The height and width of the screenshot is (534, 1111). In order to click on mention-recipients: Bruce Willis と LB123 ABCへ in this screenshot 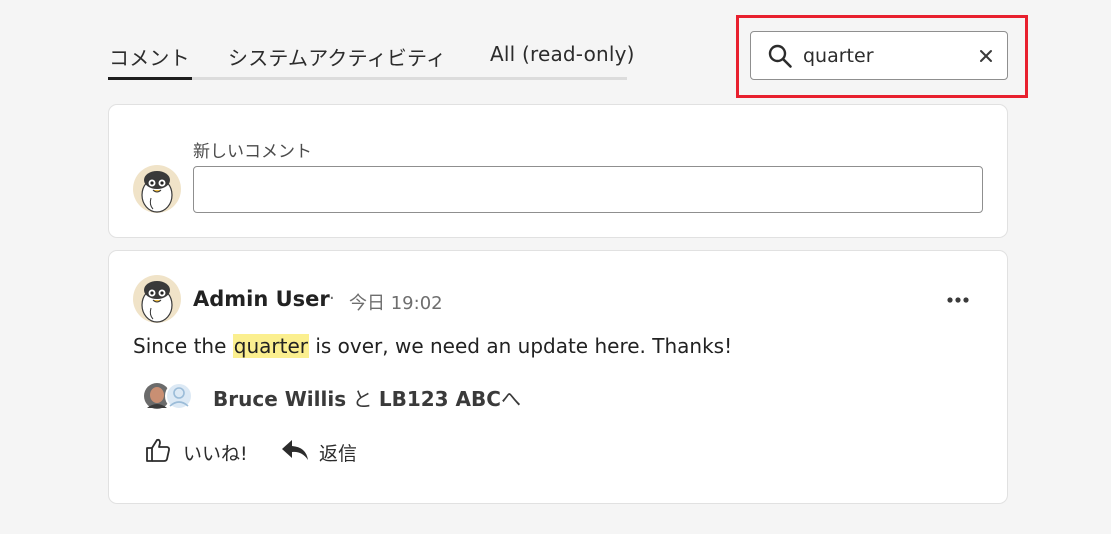, I will do `click(367, 397)`.